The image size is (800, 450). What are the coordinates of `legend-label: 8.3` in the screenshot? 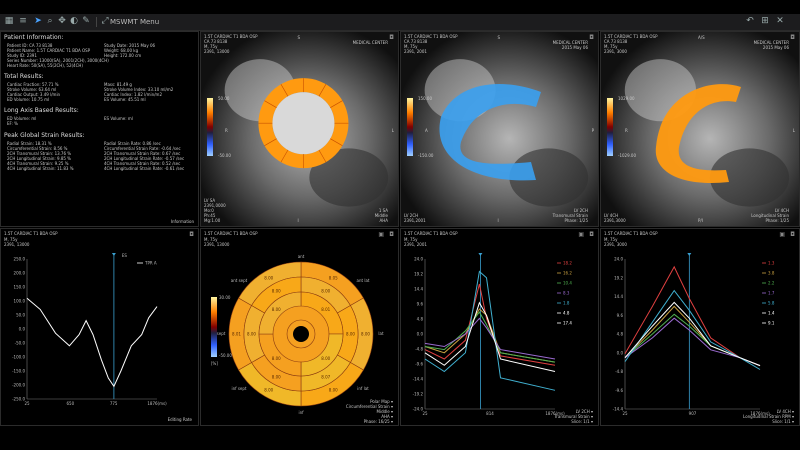 It's located at (566, 293).